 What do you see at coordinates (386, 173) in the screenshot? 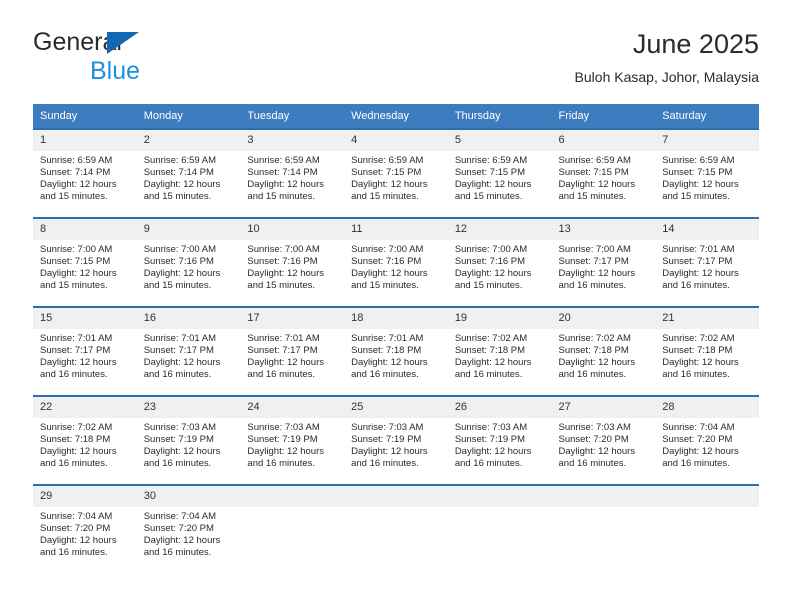
I see `sunset-text: Sunset: 7:15 PM` at bounding box center [386, 173].